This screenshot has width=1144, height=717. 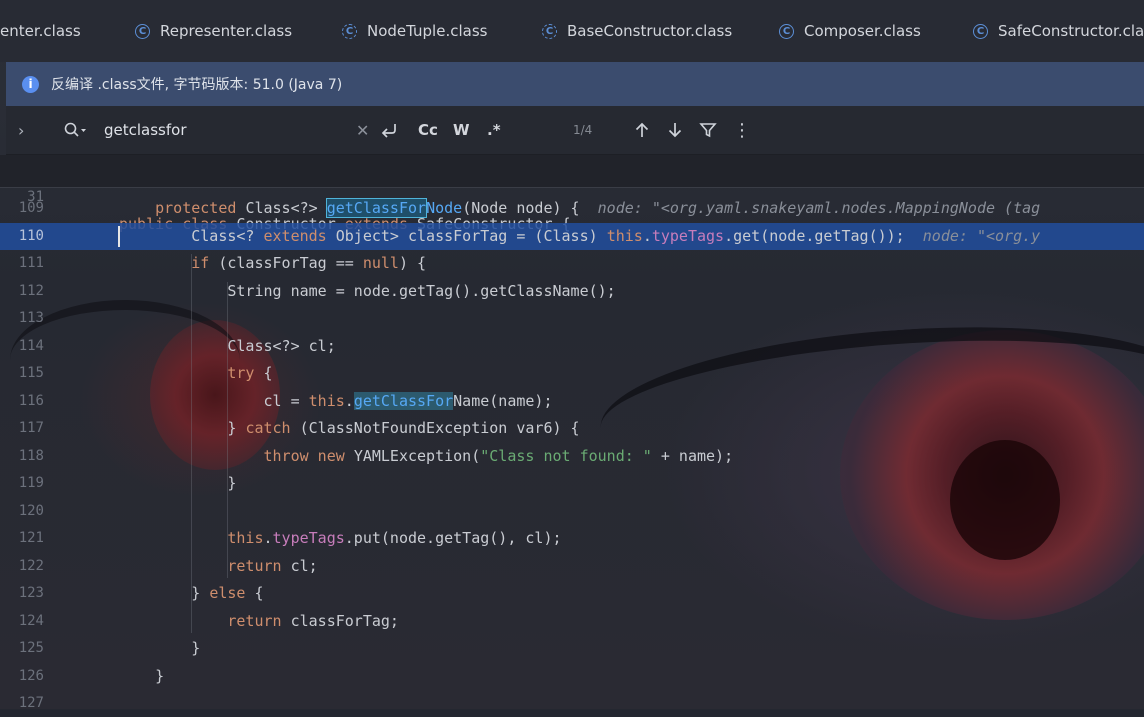 I want to click on tab-label: enter.class, so click(x=40, y=31).